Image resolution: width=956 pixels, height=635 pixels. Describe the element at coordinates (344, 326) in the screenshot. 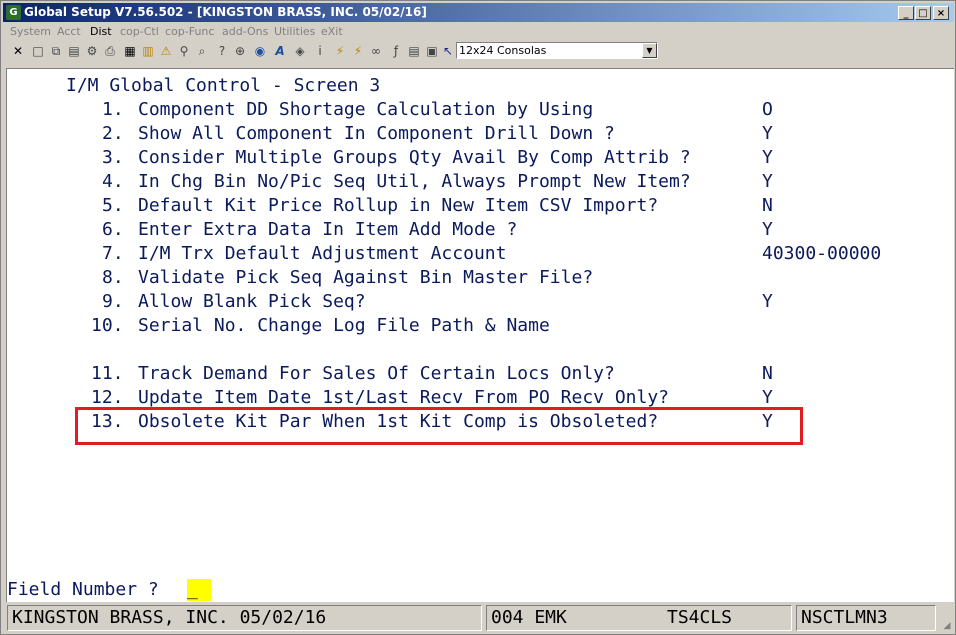

I see `item-label-10: Serial No. Change Log File Path & Name` at that location.